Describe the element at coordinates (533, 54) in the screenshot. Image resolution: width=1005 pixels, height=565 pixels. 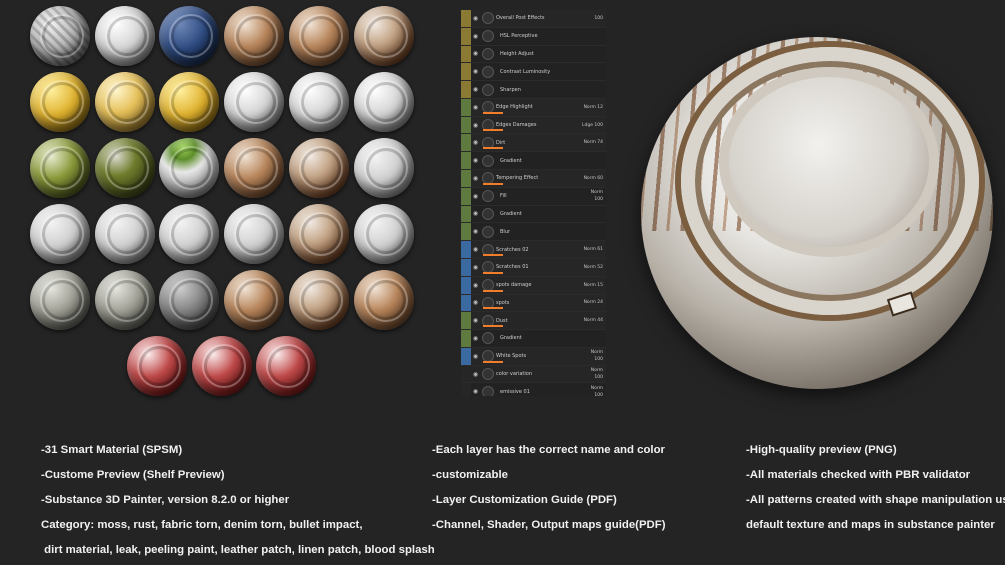
I see `layer-row: ◉ Height Adjust` at that location.